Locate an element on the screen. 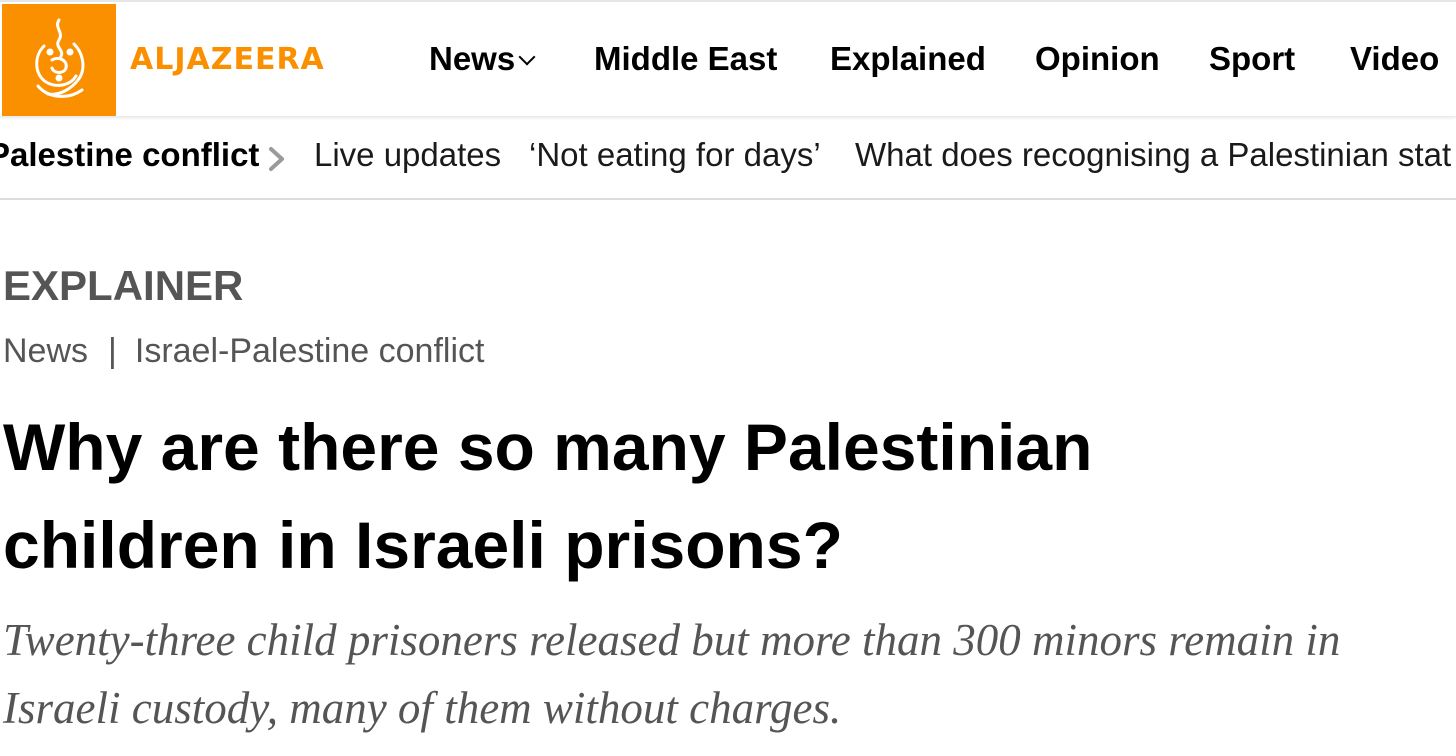 This screenshot has height=756, width=1456. nav-item-news: News is located at coordinates (482, 59).